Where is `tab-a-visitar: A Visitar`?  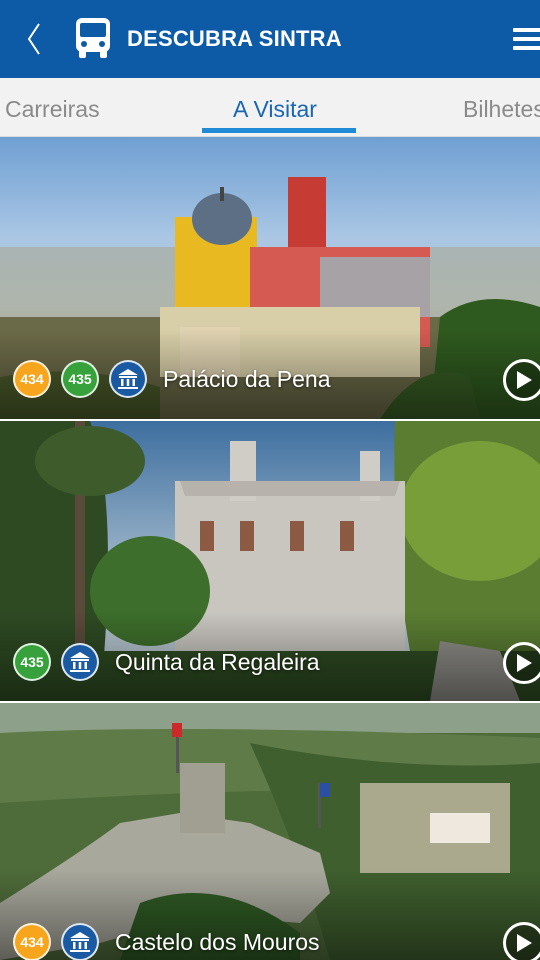 tab-a-visitar: A Visitar is located at coordinates (275, 109).